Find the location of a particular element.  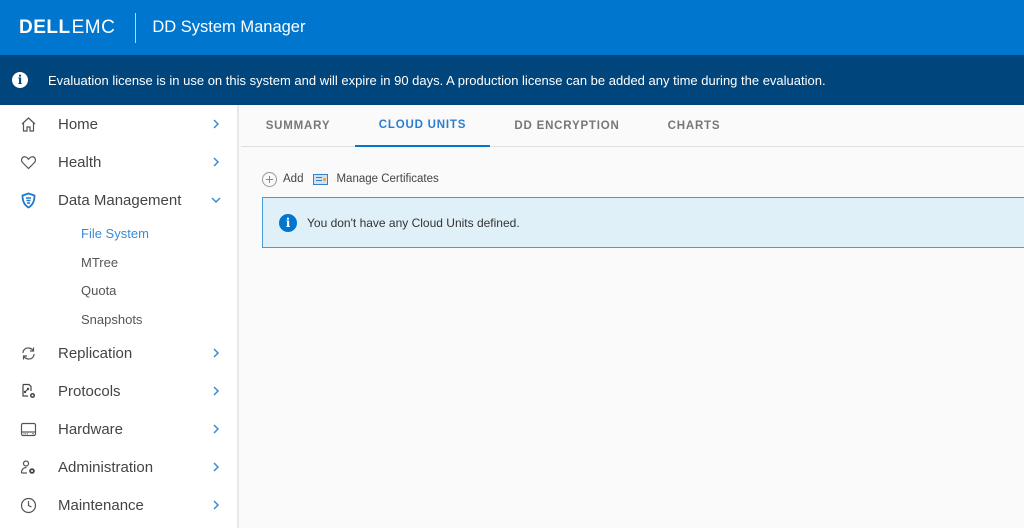

sidebar-item-protocols: Protocols is located at coordinates (118, 391).